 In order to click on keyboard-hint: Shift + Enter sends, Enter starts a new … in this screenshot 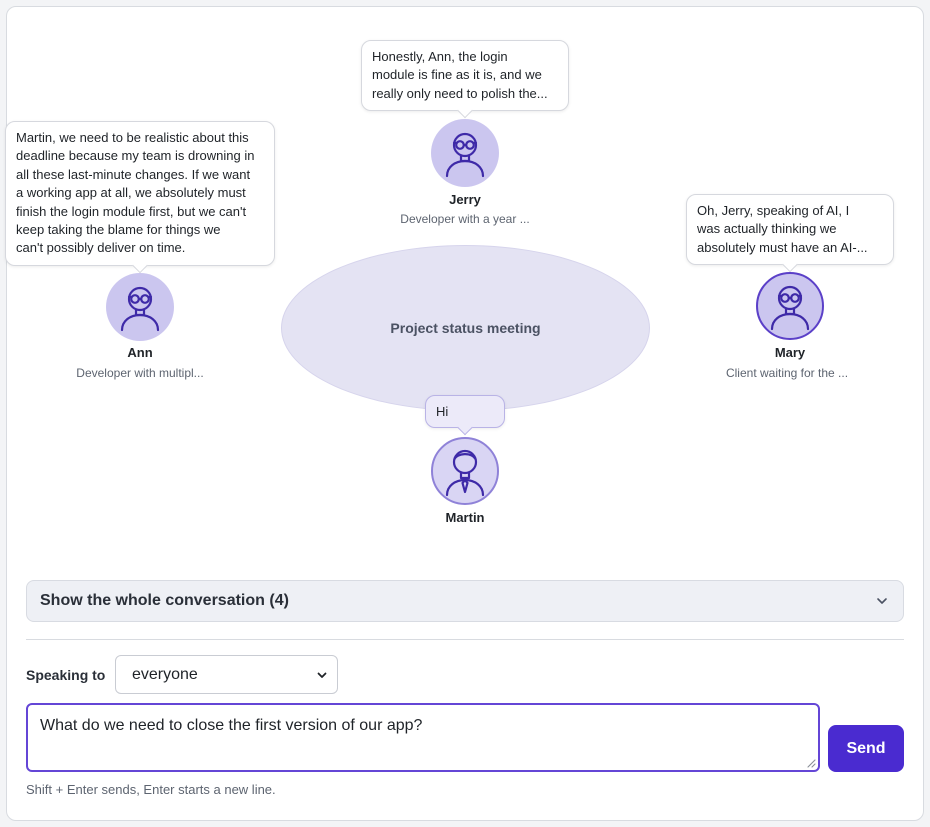, I will do `click(151, 789)`.